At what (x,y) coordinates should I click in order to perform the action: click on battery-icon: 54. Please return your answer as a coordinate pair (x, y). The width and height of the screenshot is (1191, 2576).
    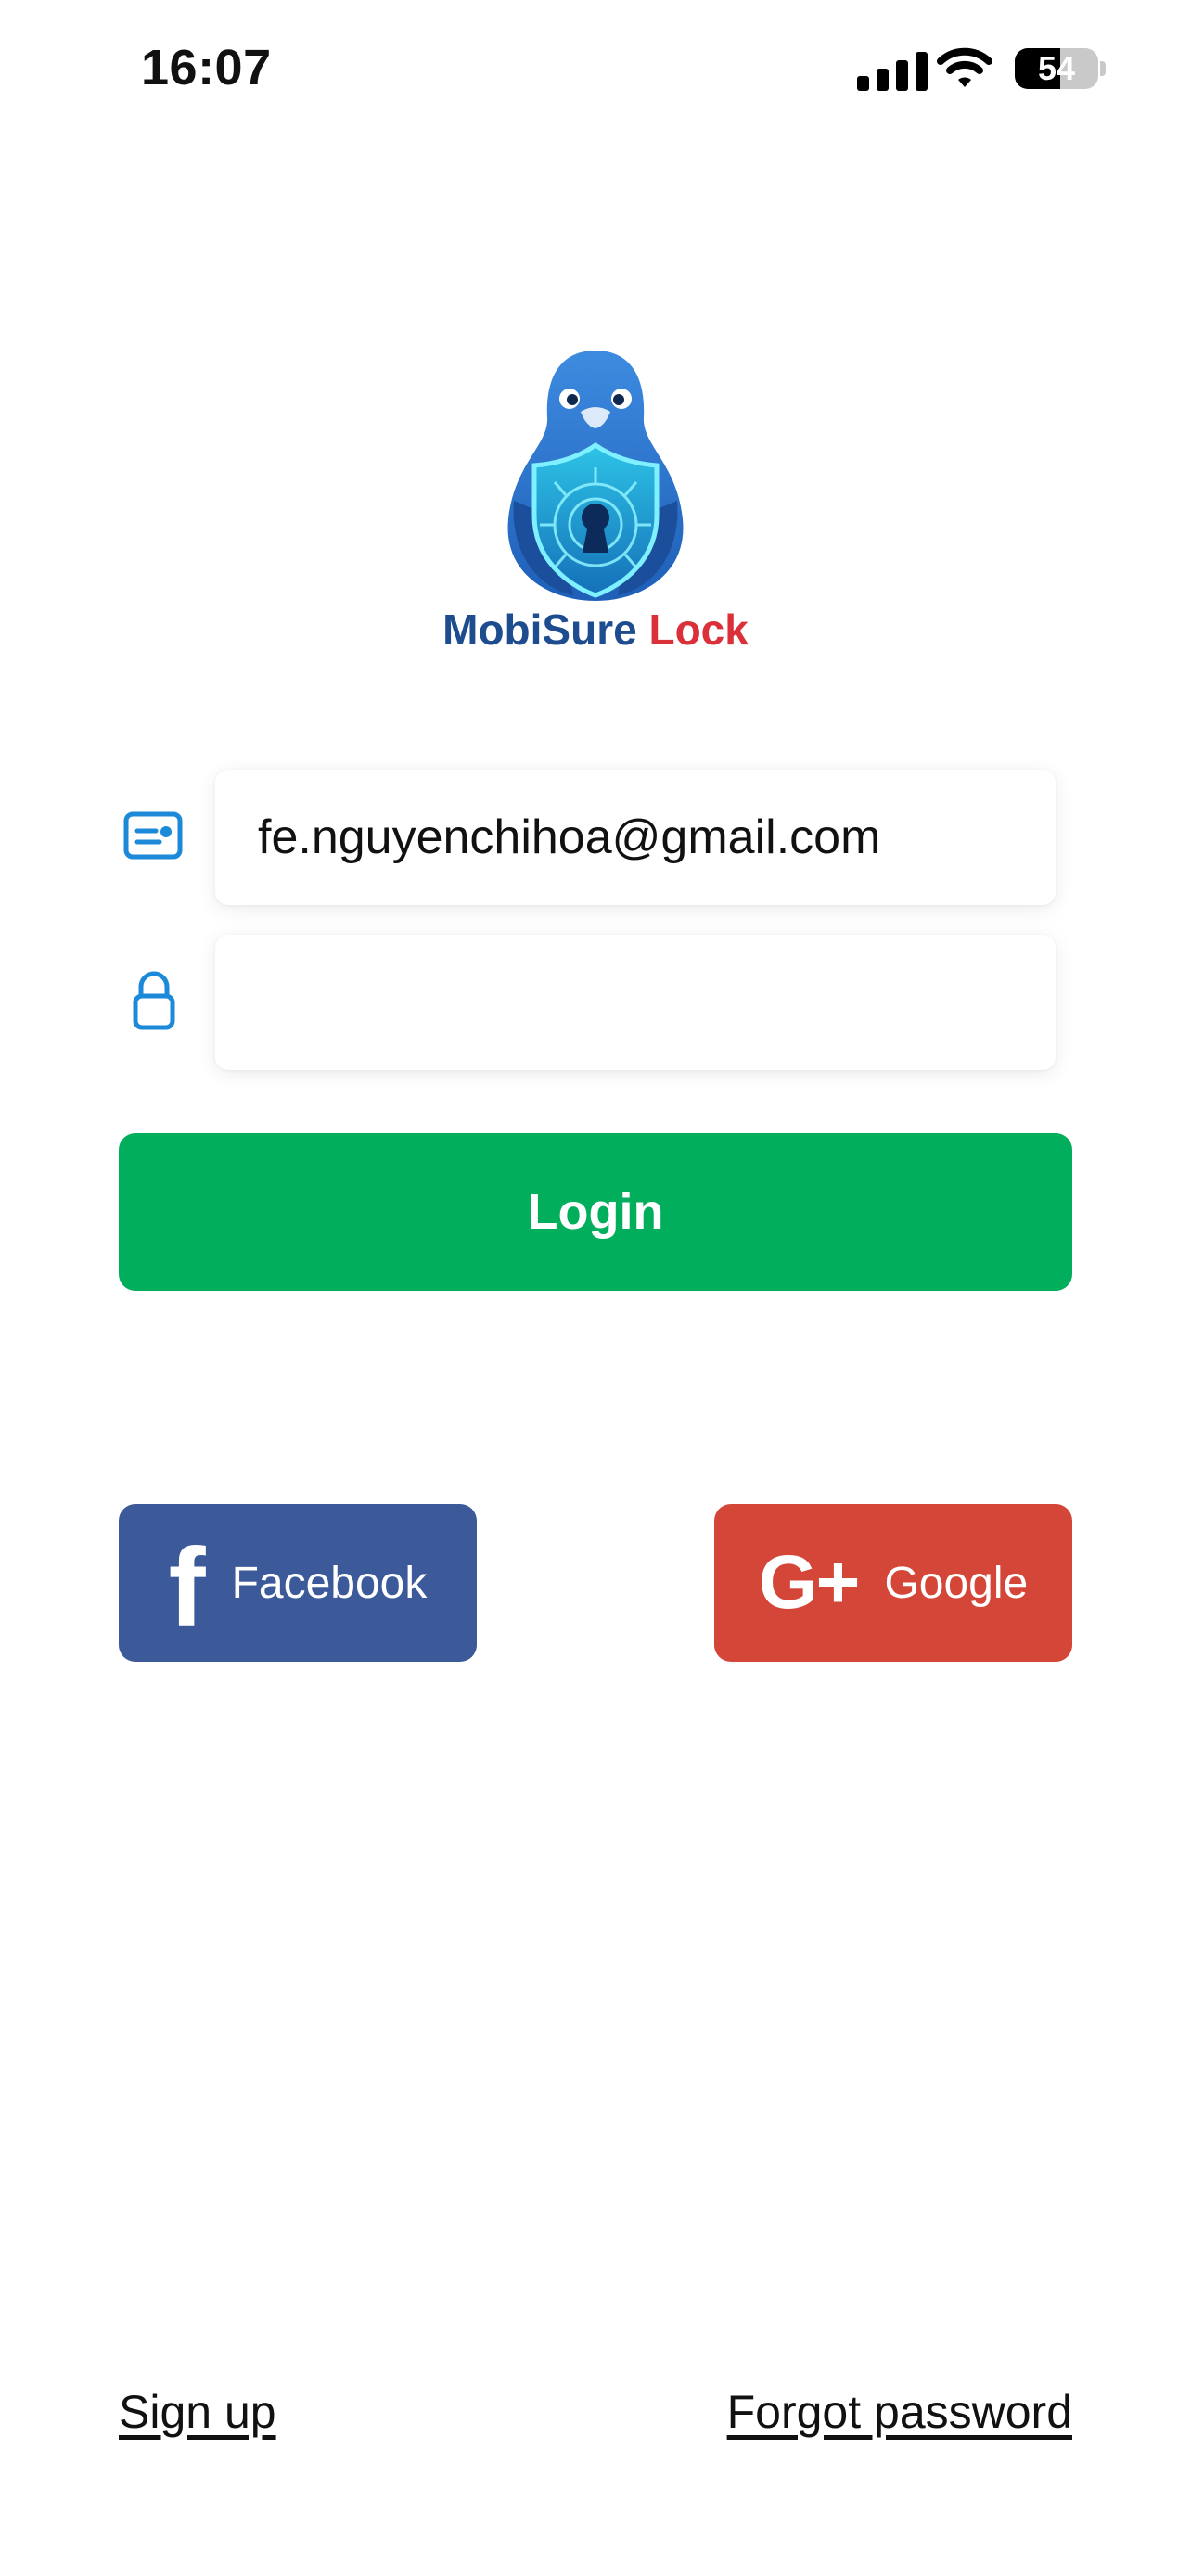
    Looking at the image, I should click on (1056, 68).